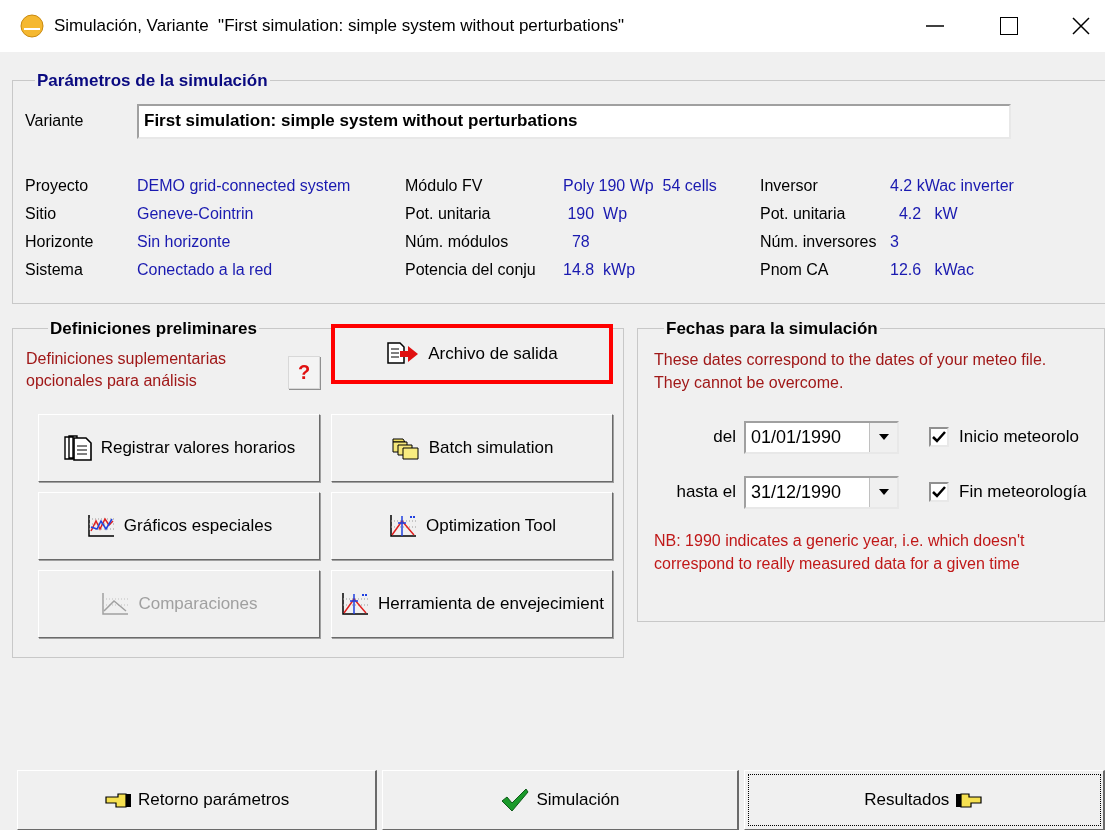  I want to click on footer-button: Resultados, so click(924, 800).